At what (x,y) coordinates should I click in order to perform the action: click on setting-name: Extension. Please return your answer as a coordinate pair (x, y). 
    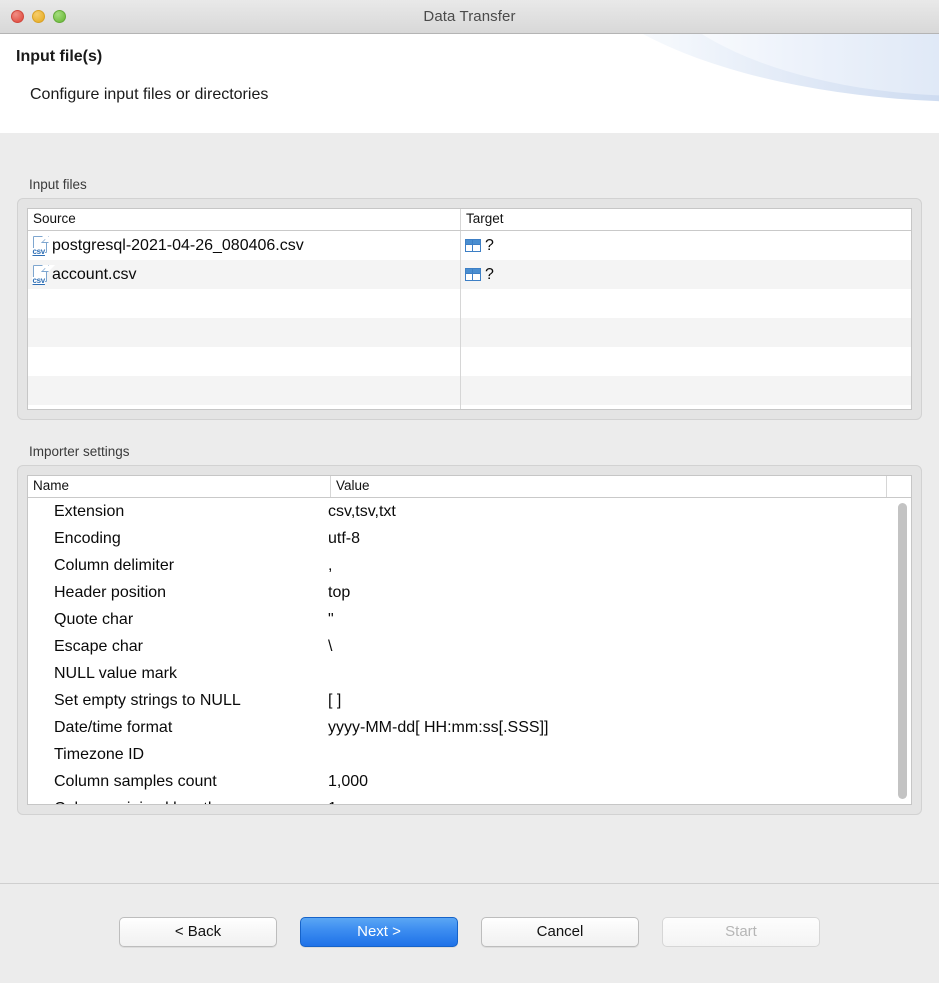
    Looking at the image, I should click on (89, 511).